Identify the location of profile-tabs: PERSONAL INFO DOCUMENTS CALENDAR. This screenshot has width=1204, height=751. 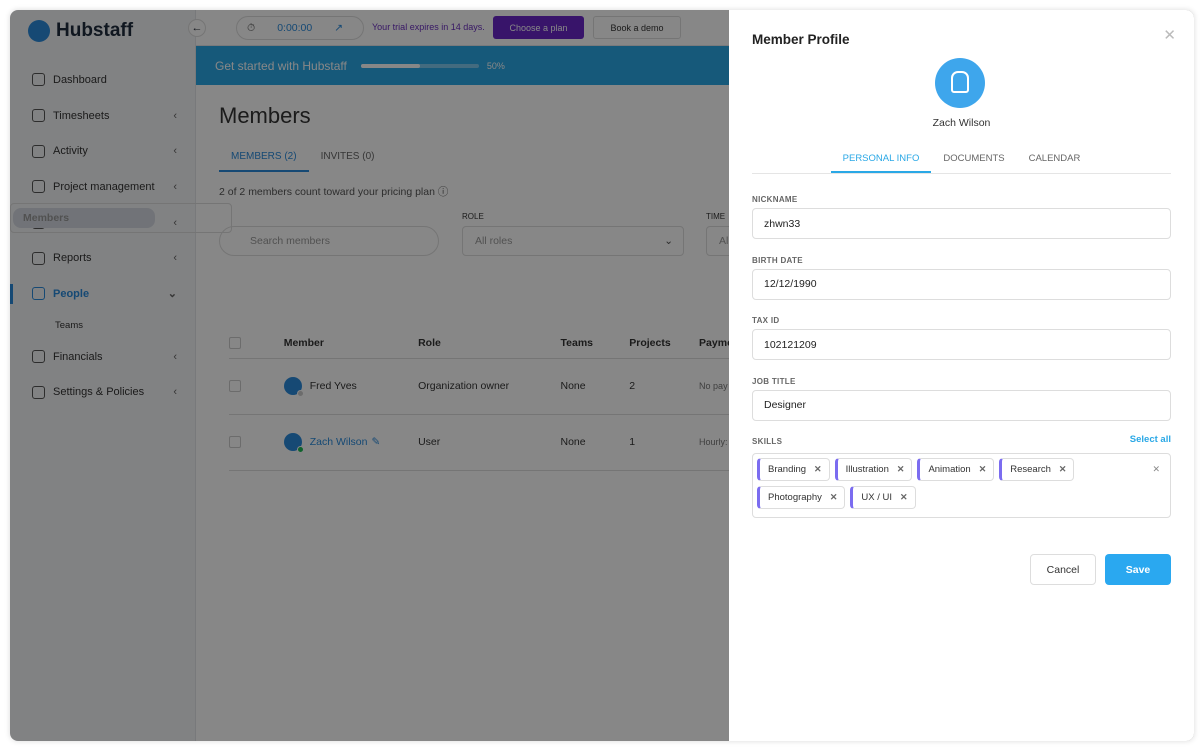
(961, 162).